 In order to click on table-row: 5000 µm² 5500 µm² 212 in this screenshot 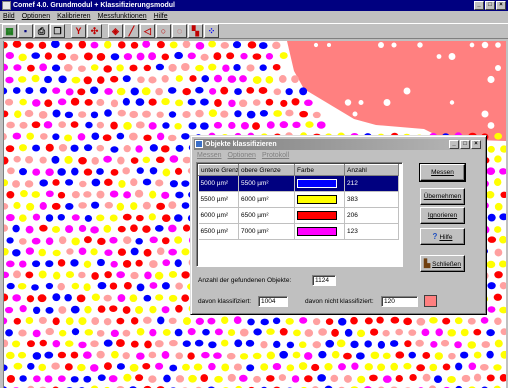, I will do `click(298, 183)`.